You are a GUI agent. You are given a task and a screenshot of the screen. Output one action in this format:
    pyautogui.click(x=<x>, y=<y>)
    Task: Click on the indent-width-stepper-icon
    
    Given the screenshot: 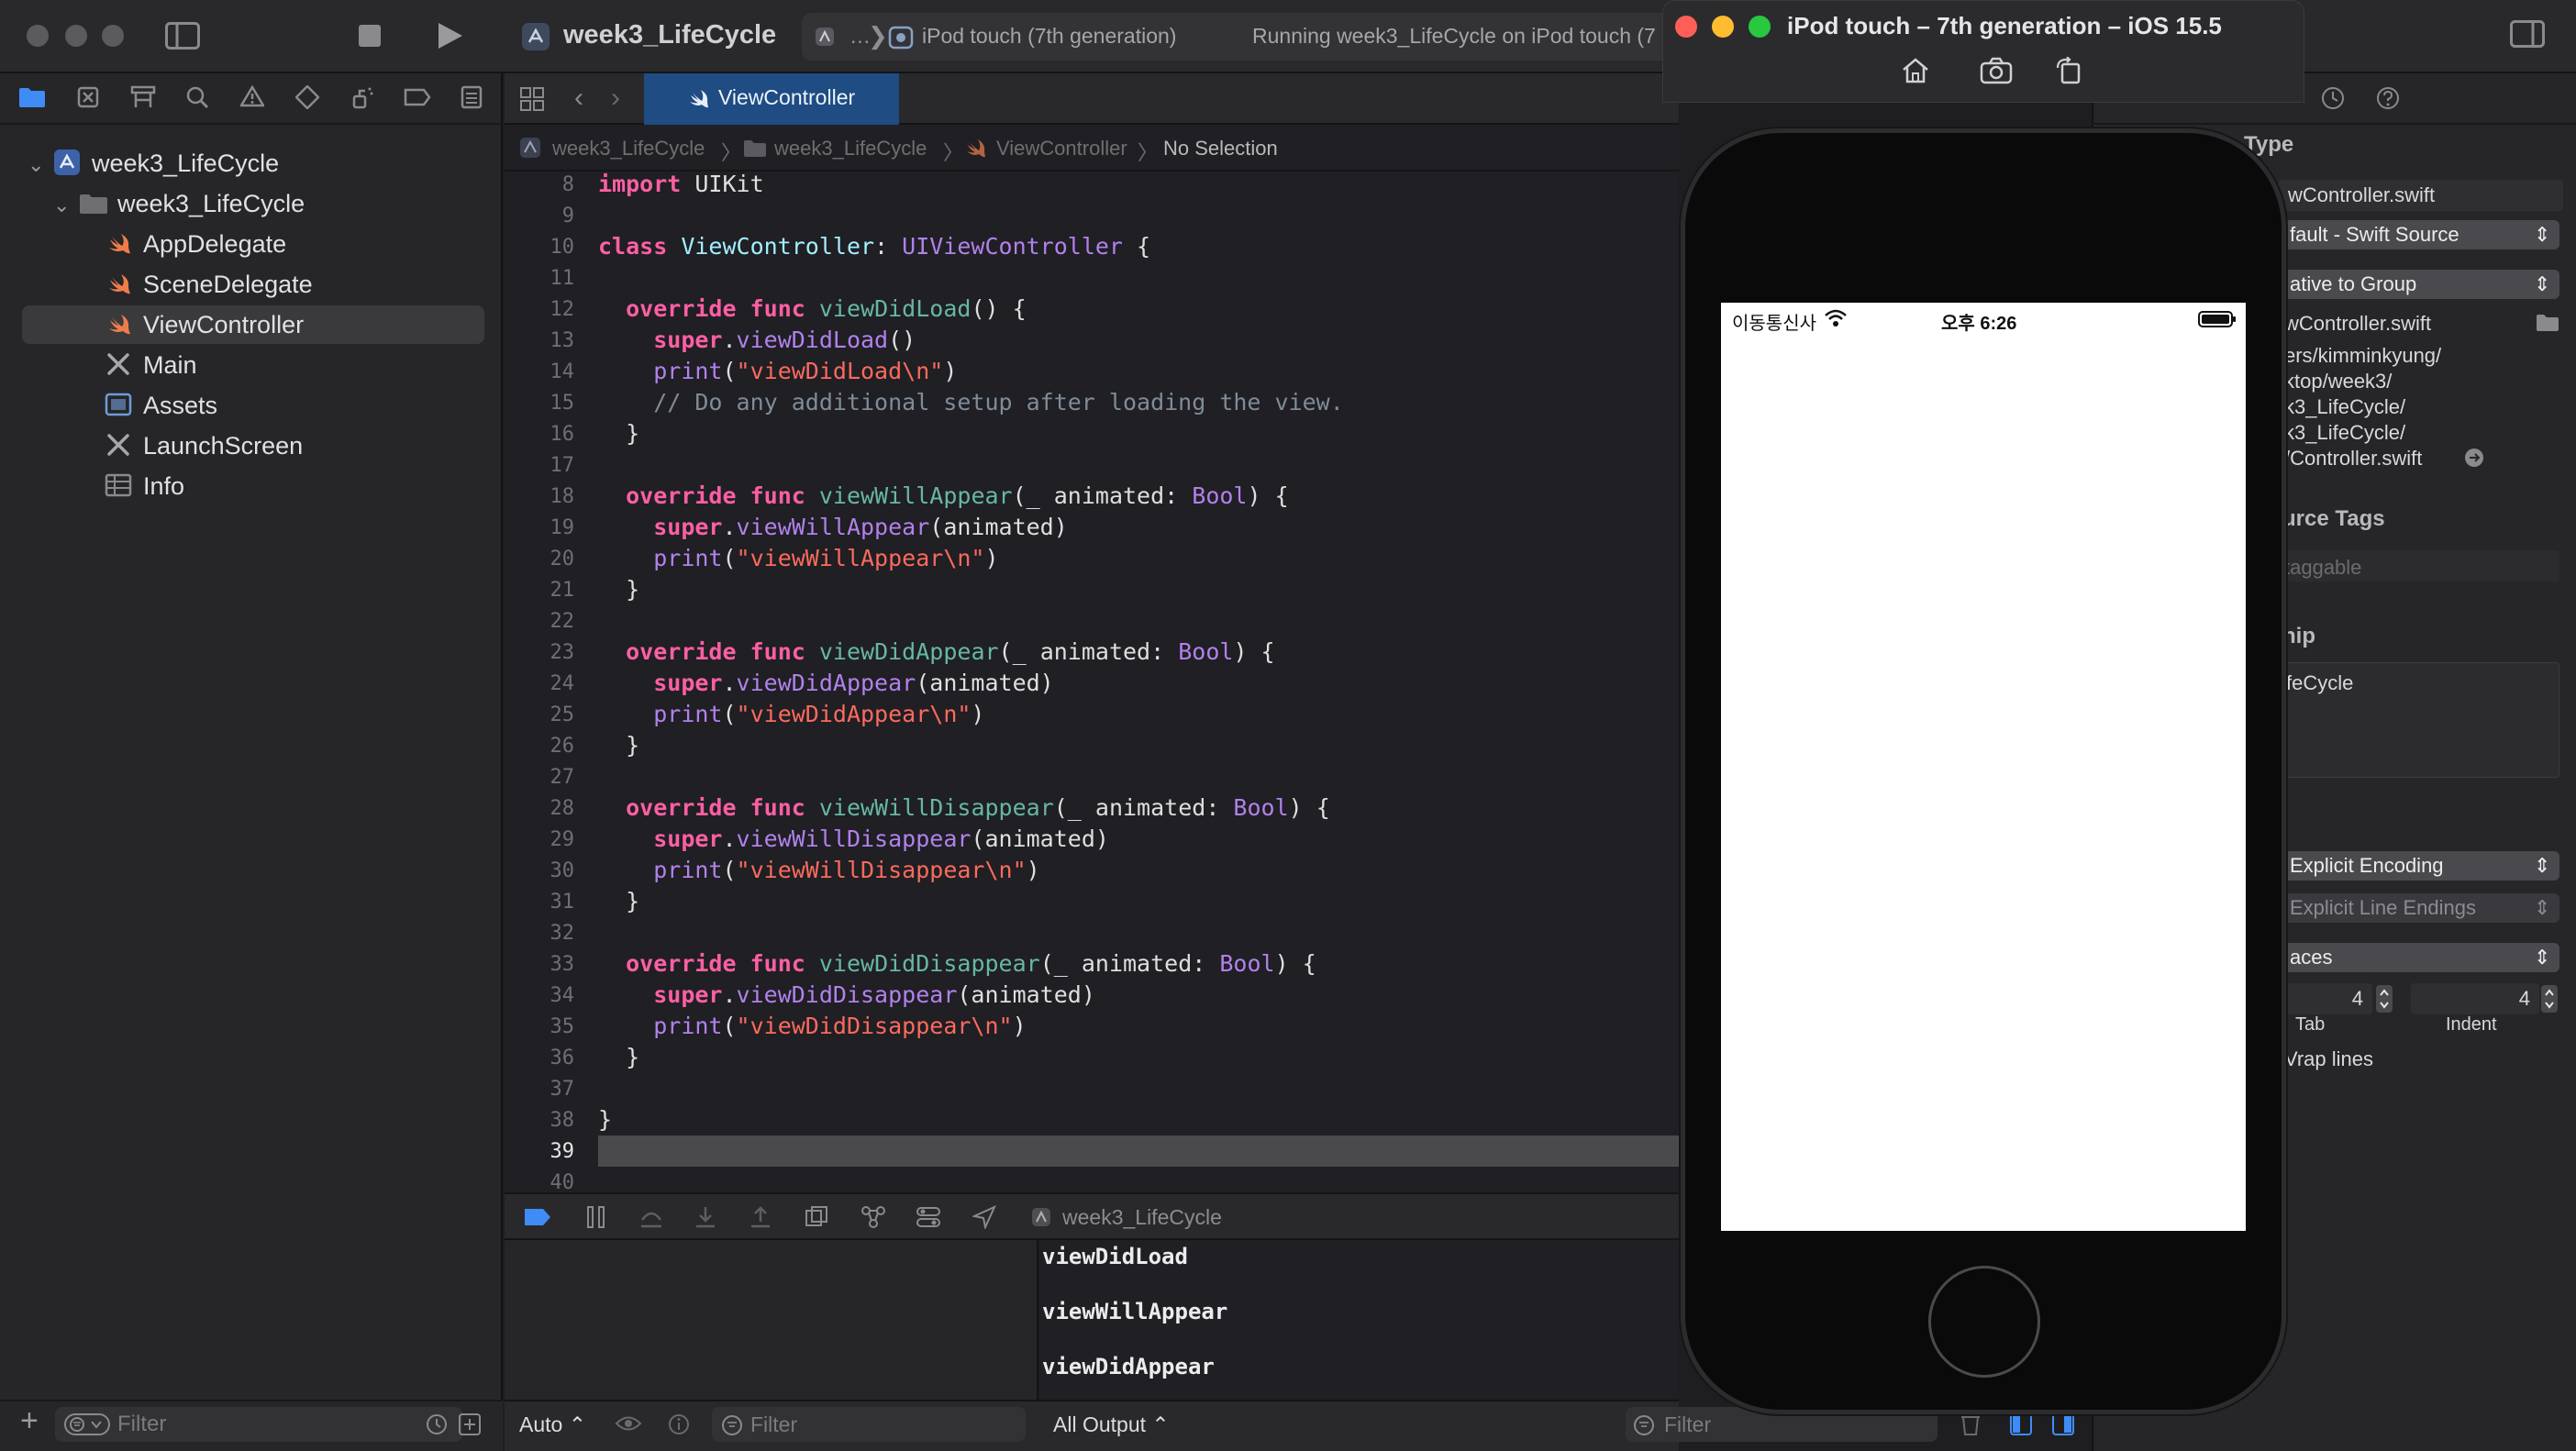 What is the action you would take?
    pyautogui.click(x=2549, y=999)
    